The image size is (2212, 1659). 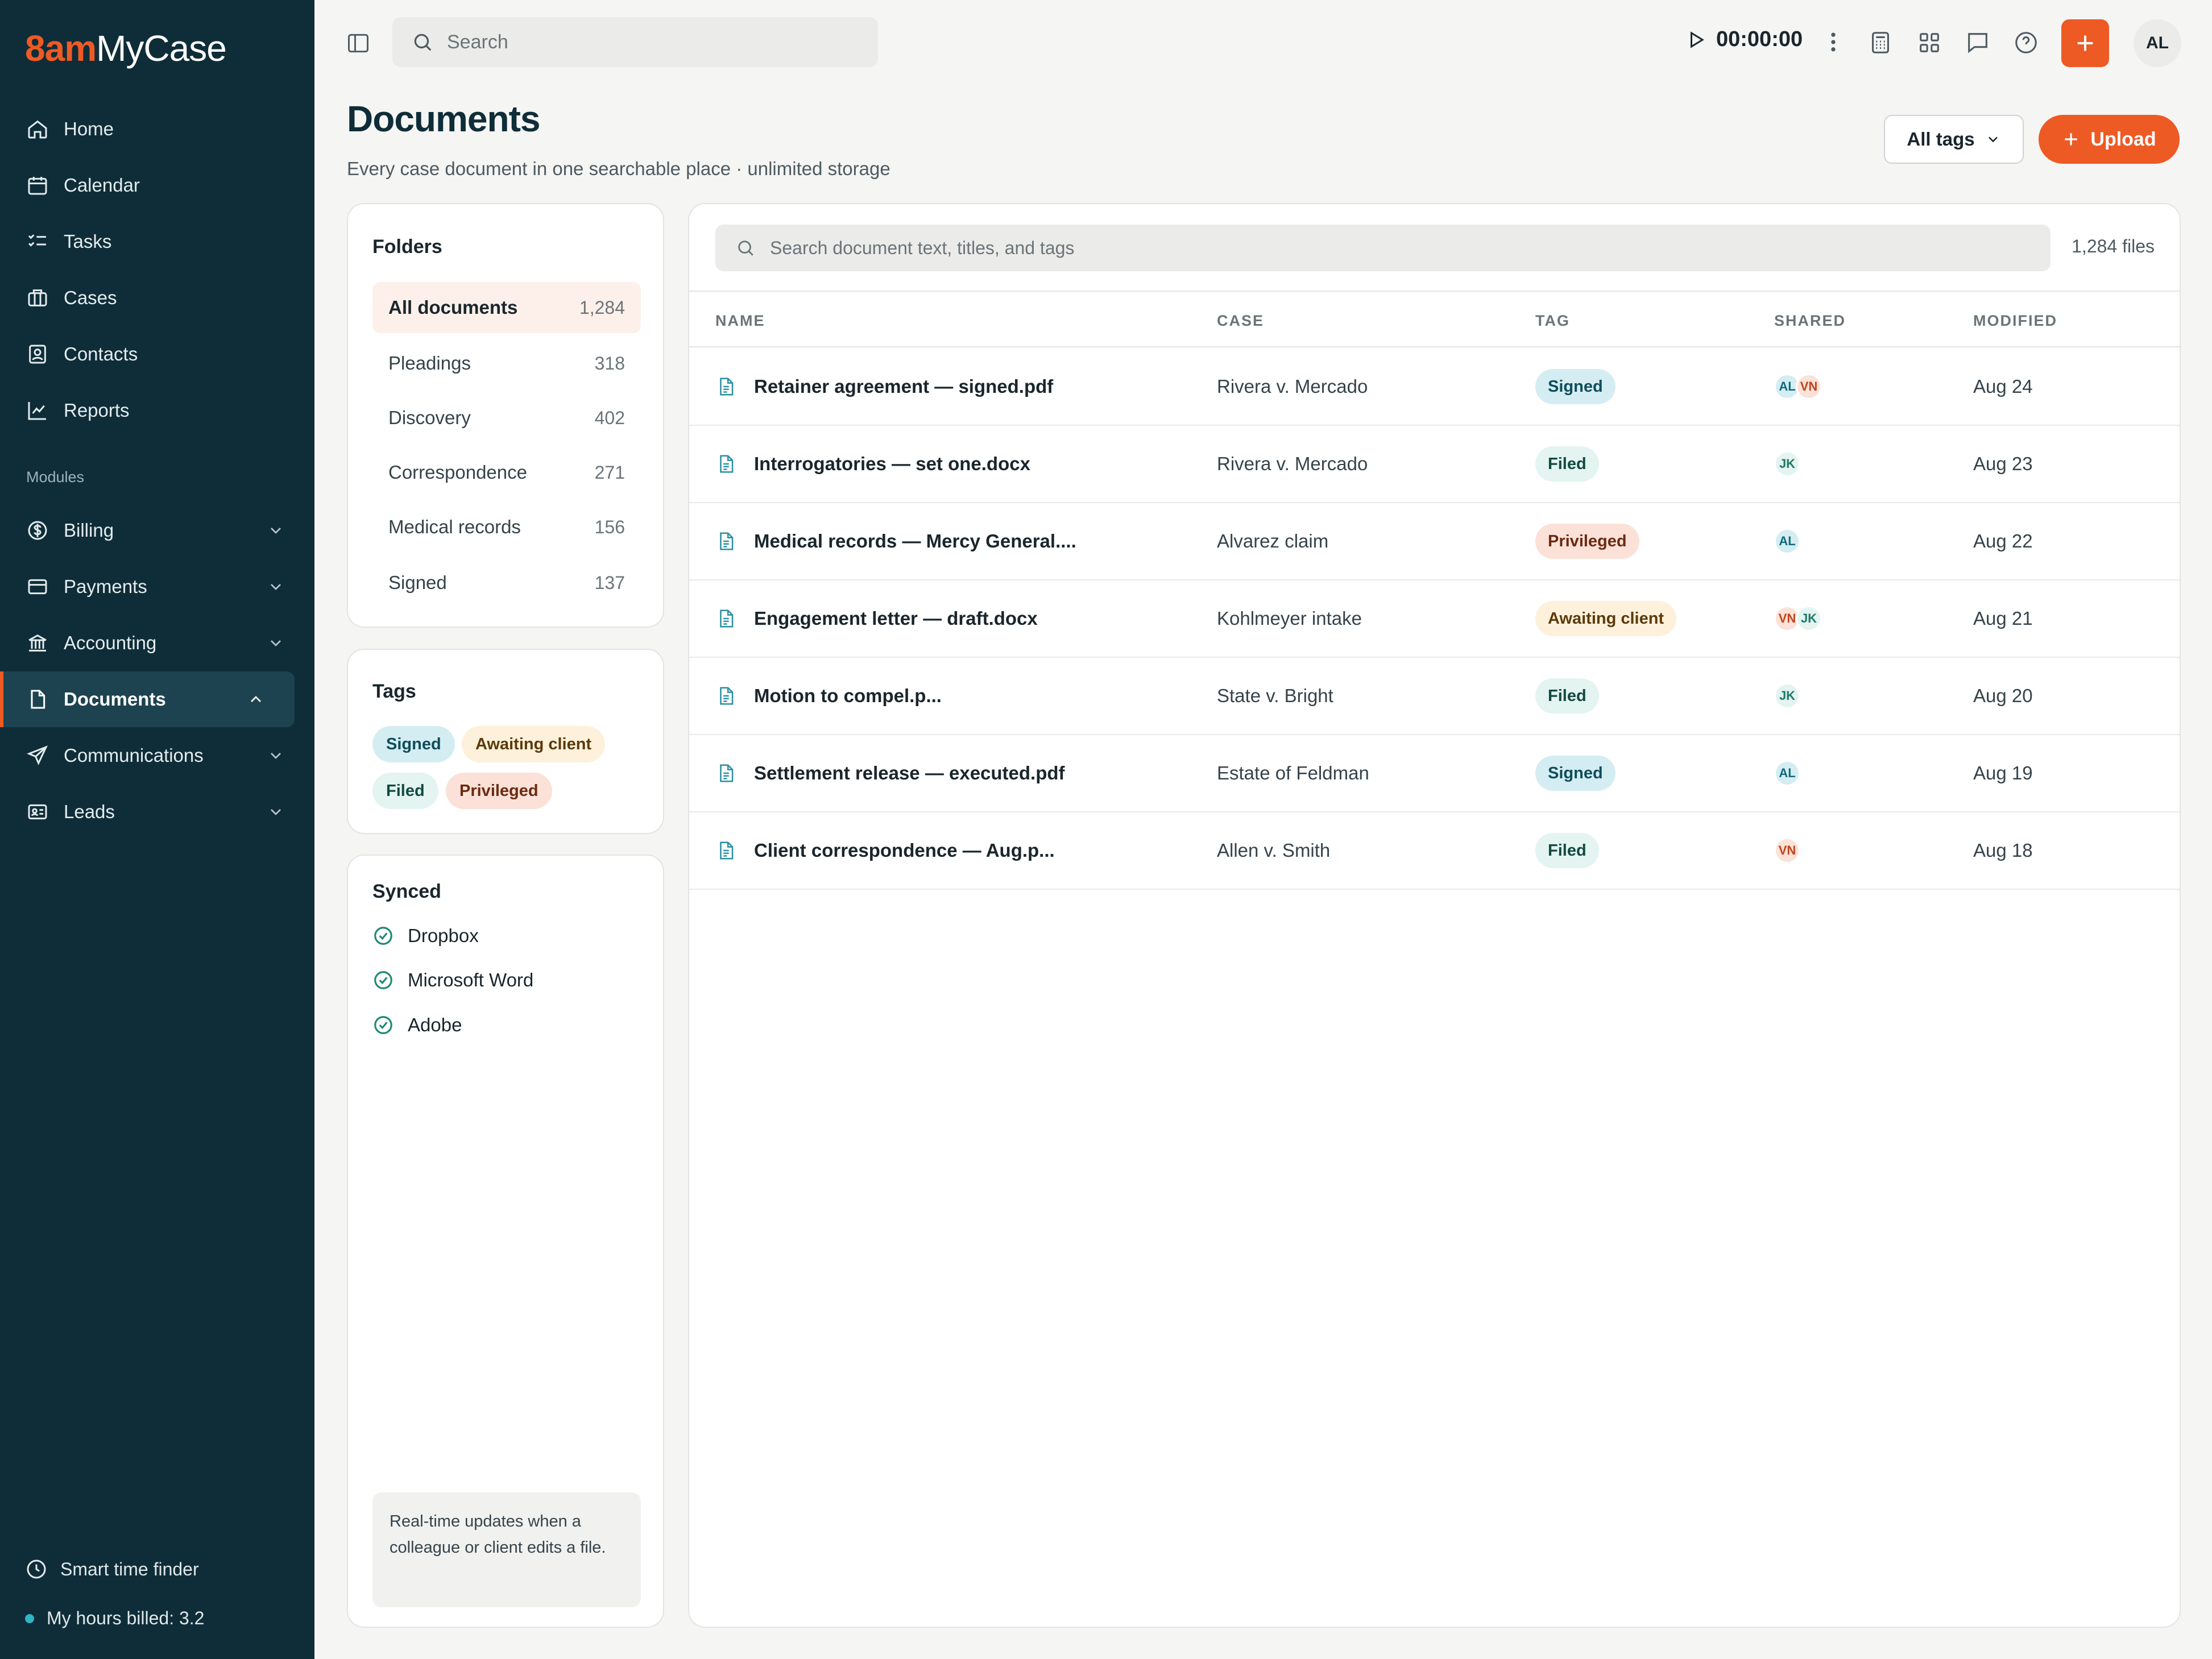 I want to click on column-header-name: NAME, so click(x=740, y=321).